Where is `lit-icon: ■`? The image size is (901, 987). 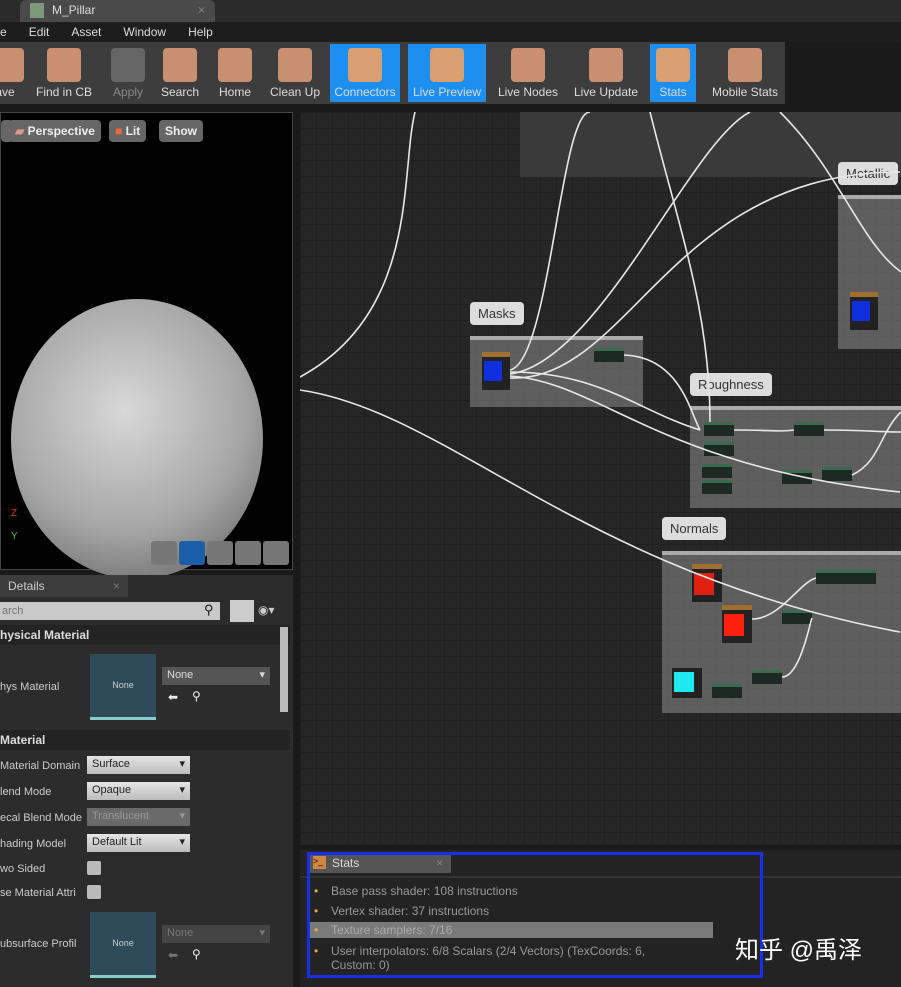 lit-icon: ■ is located at coordinates (120, 131).